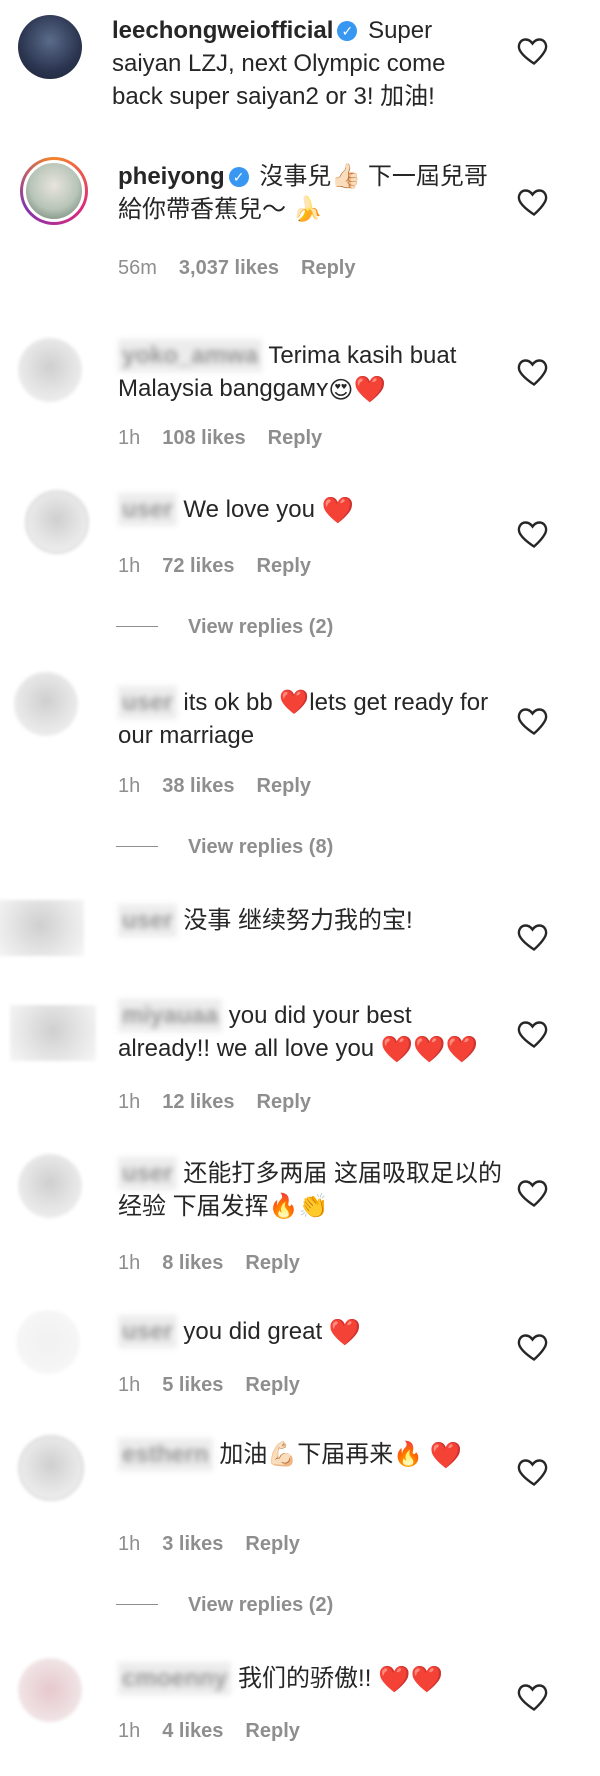  What do you see at coordinates (203, 438) in the screenshot?
I see `comment-likes: 108 likes` at bounding box center [203, 438].